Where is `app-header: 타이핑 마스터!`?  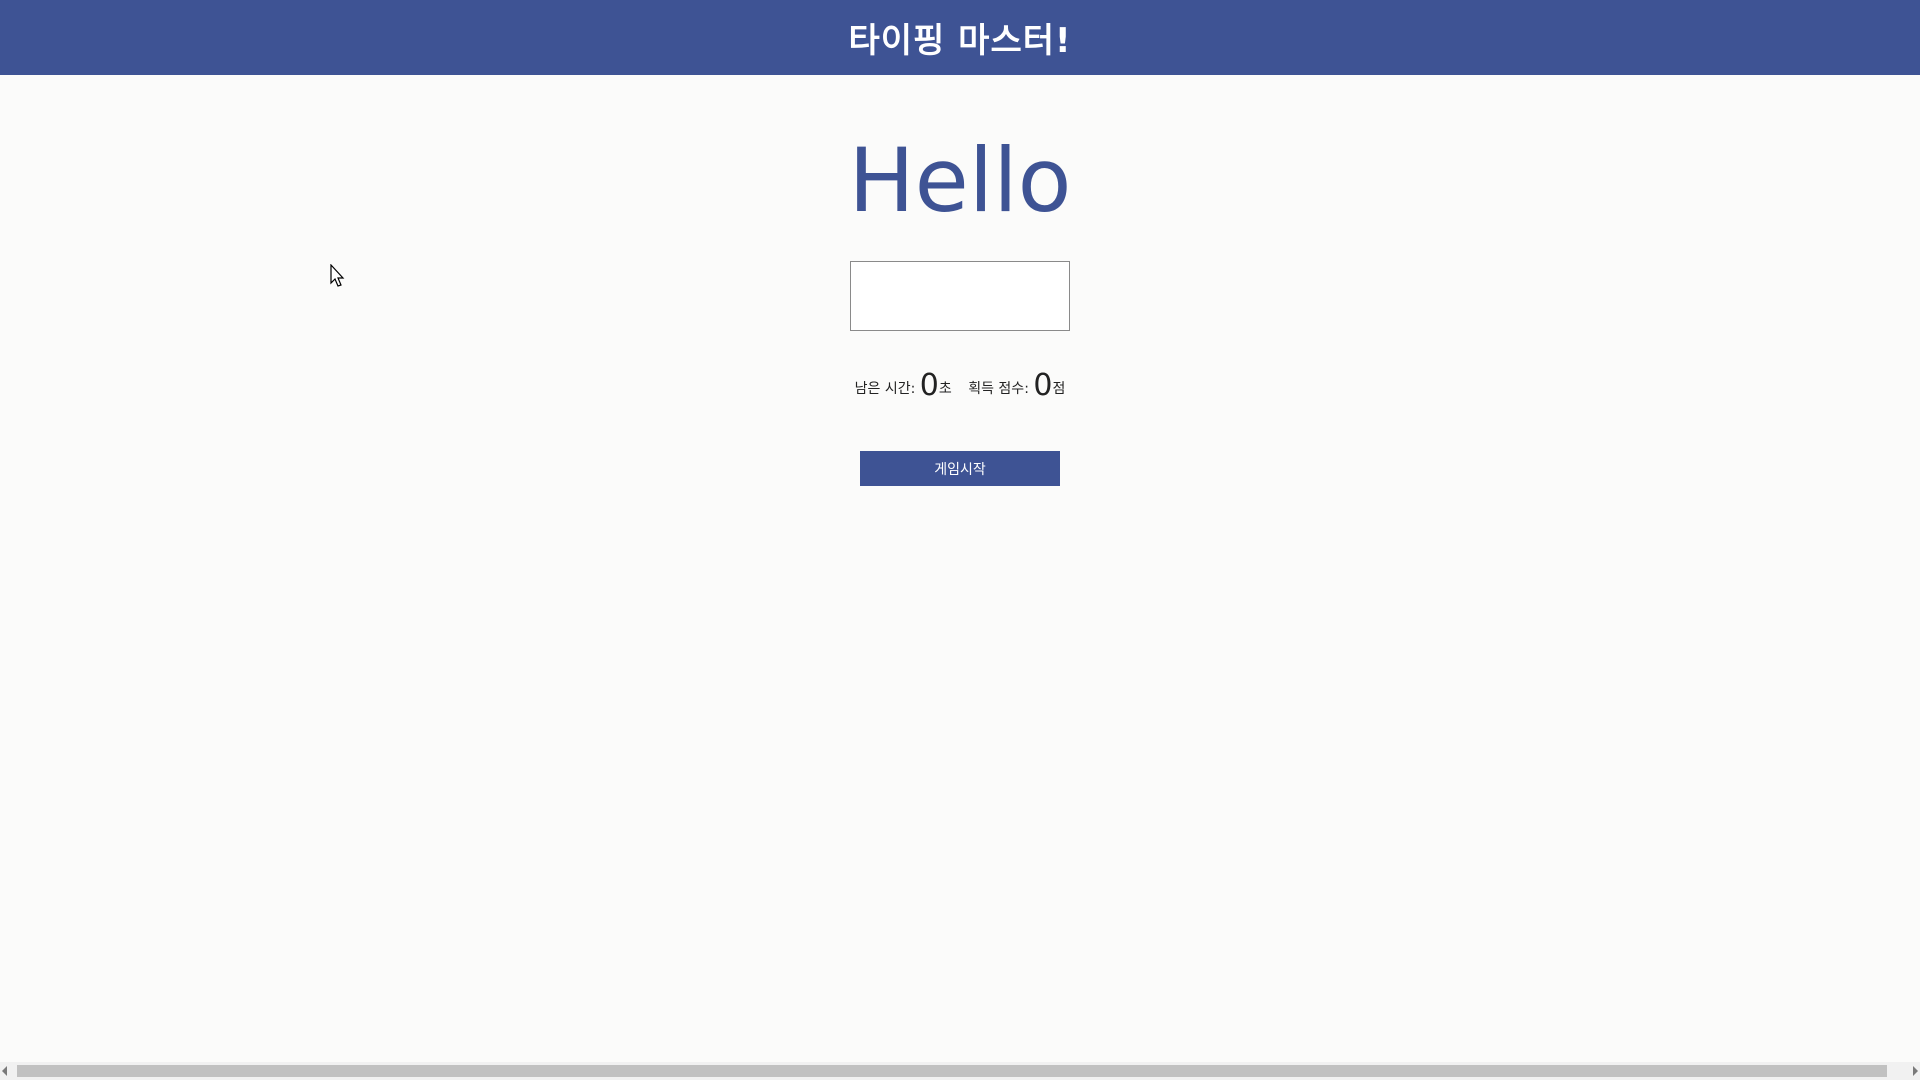 app-header: 타이핑 마스터! is located at coordinates (960, 37).